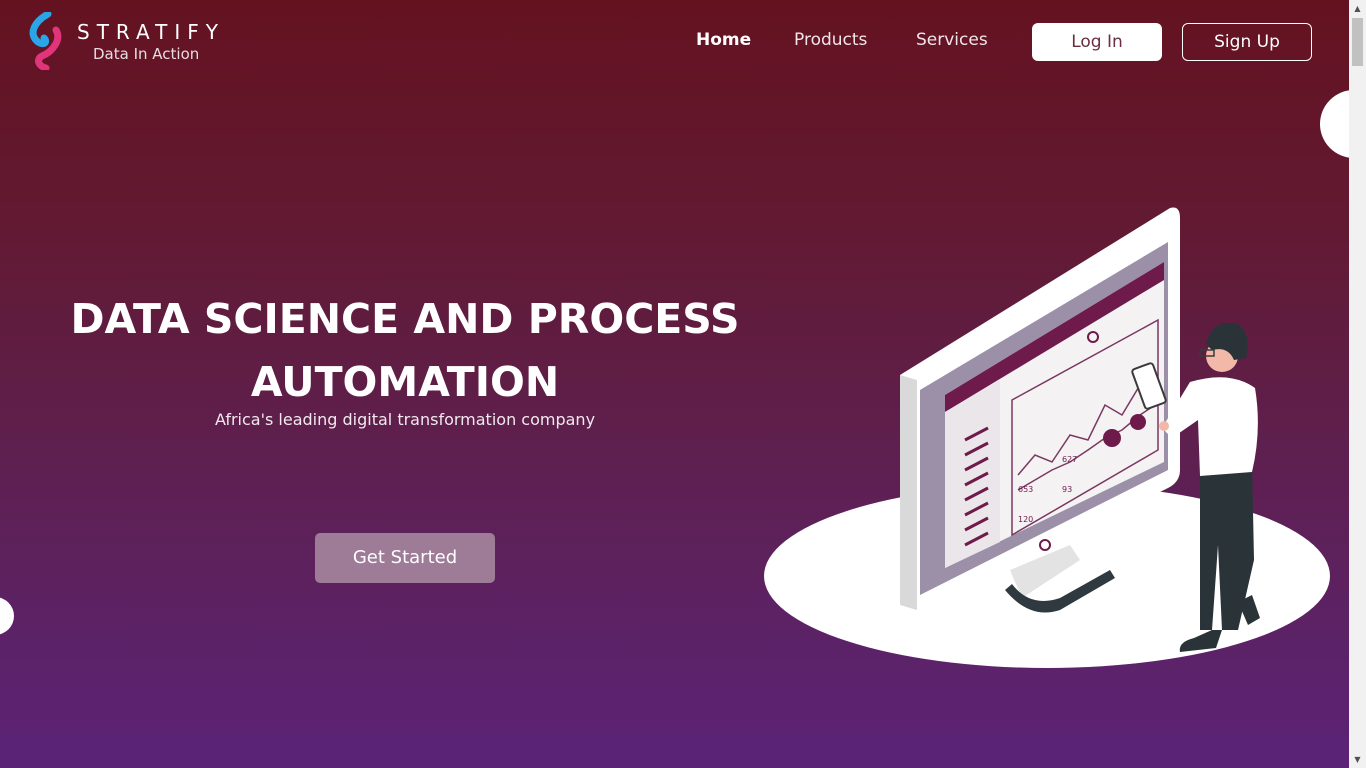  Describe the element at coordinates (405, 558) in the screenshot. I see `get-started-button: Get Started` at that location.